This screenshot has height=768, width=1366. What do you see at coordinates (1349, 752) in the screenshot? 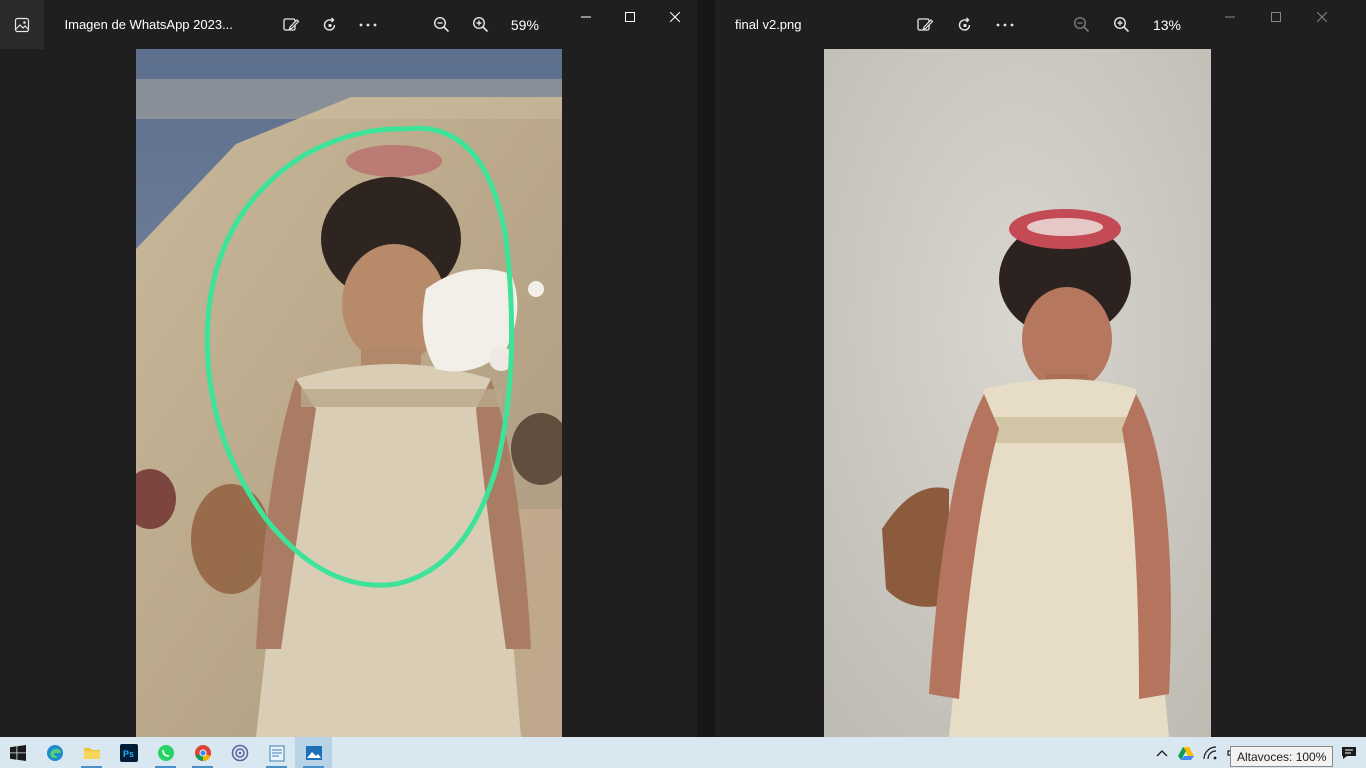
I see `notifications-icon` at bounding box center [1349, 752].